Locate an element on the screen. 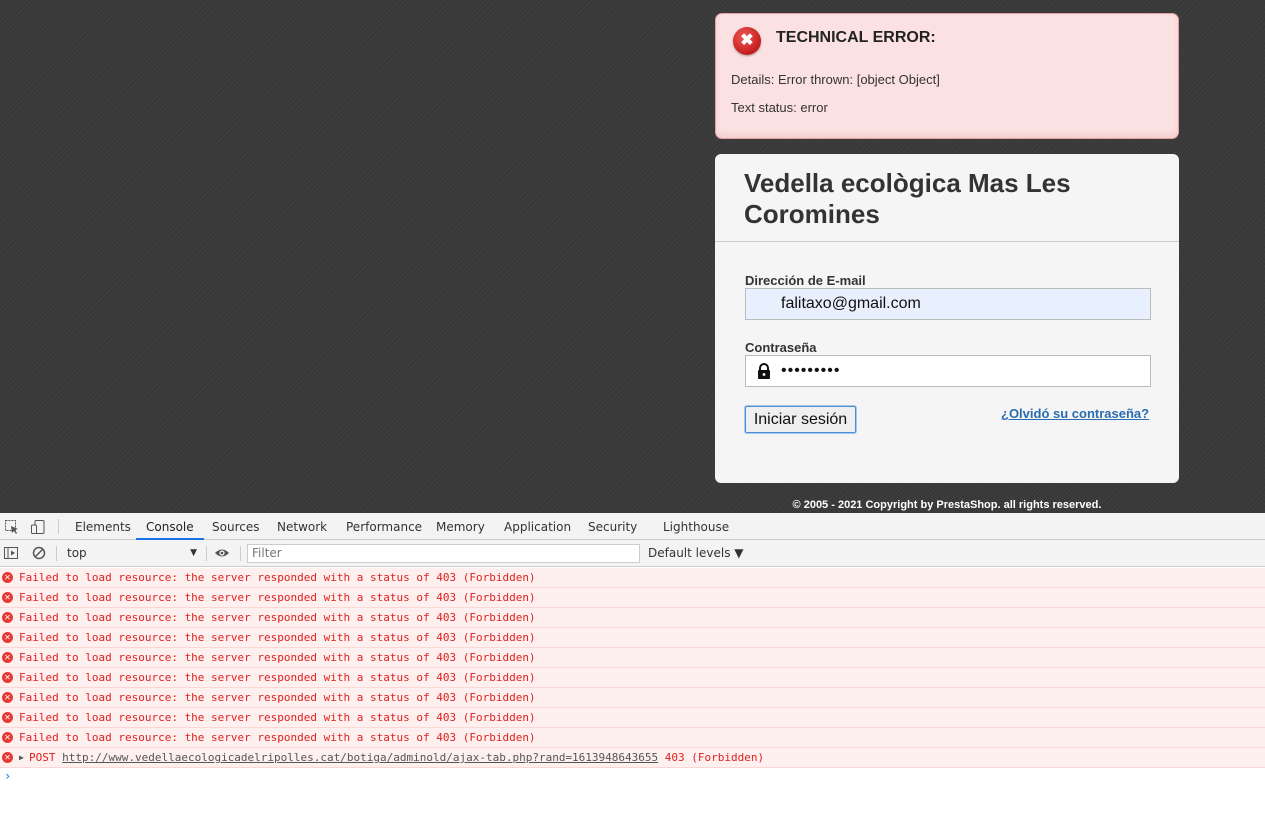 This screenshot has height=815, width=1265. console-filter-input: Filter is located at coordinates (443, 553).